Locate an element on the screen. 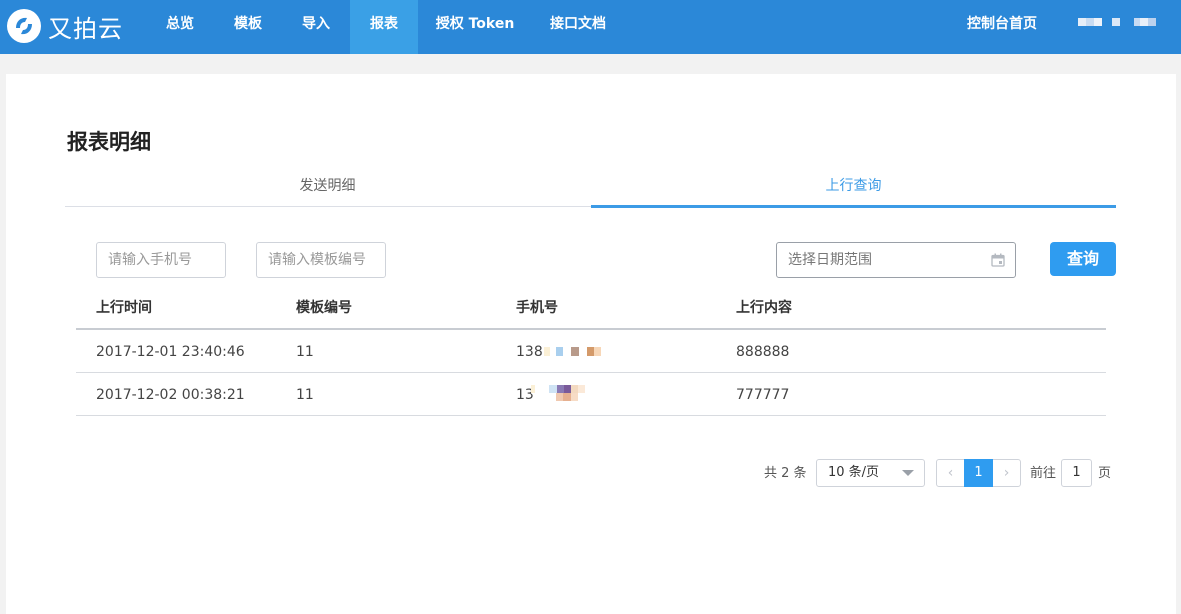 Image resolution: width=1181 pixels, height=614 pixels. page-size-value: 10 条/页 is located at coordinates (854, 472).